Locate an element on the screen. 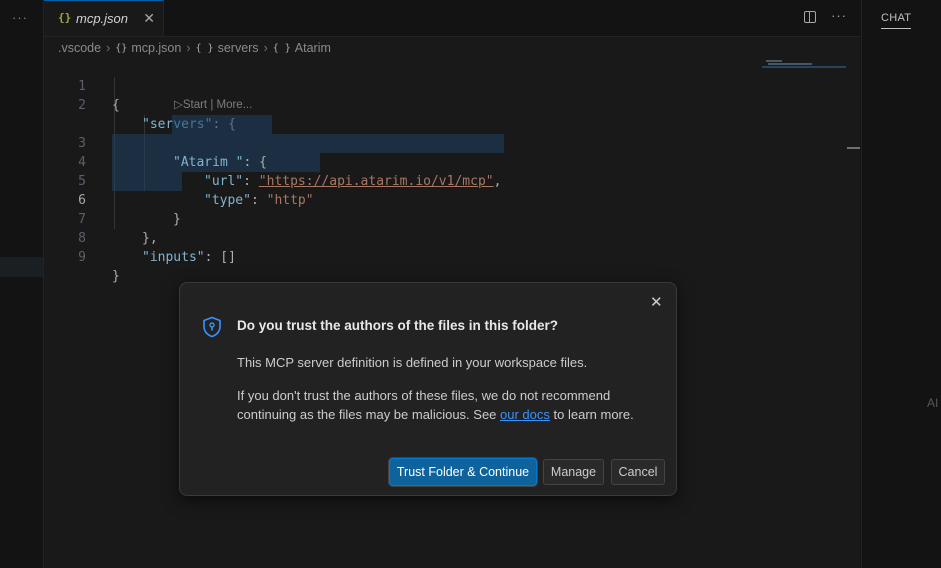 This screenshot has width=941, height=568. close-icon: ✕ is located at coordinates (656, 302).